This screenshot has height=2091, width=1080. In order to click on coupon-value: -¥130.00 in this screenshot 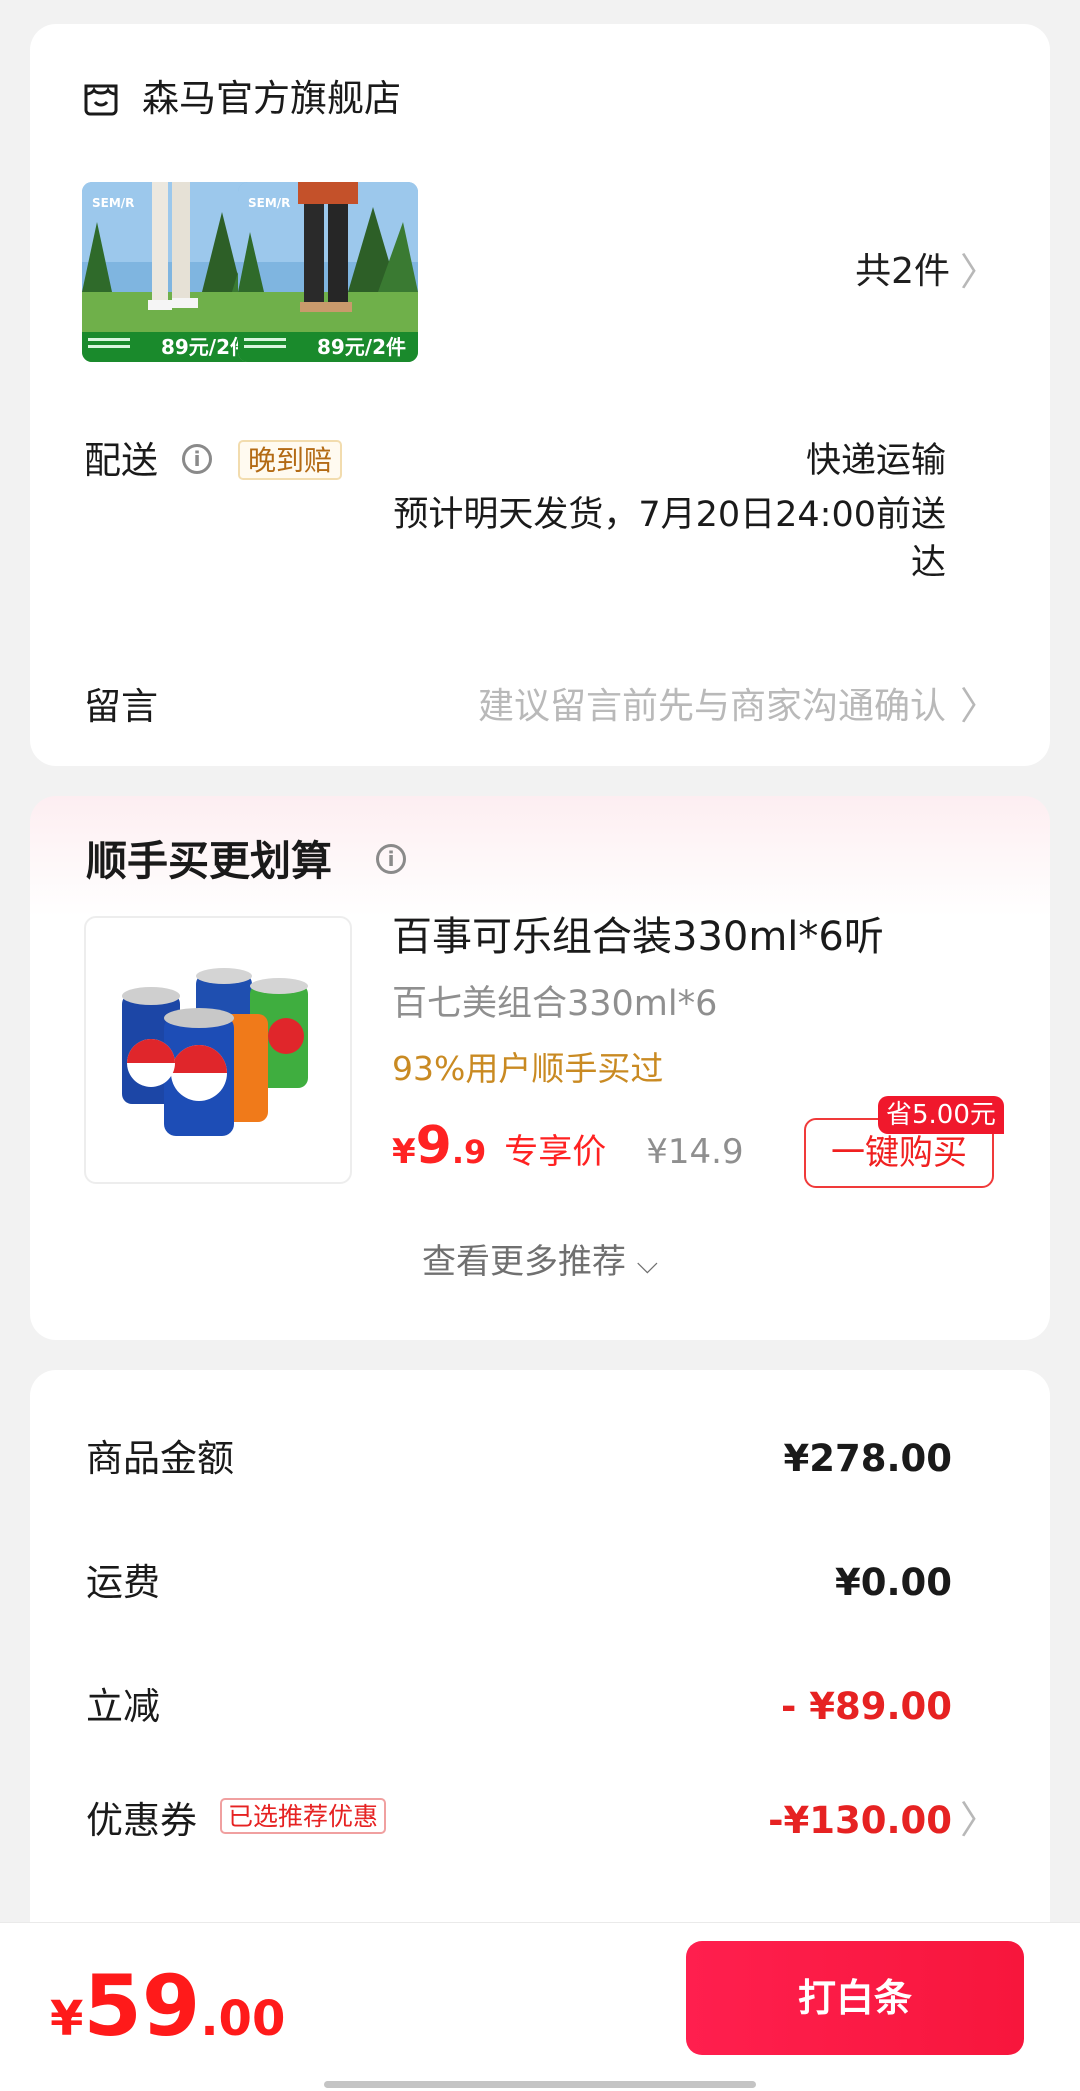, I will do `click(860, 1821)`.